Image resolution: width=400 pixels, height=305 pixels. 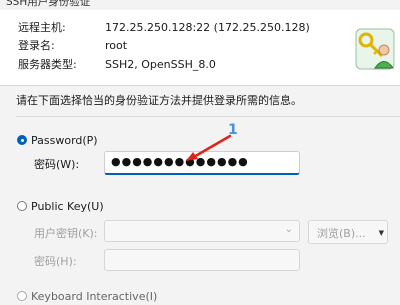 I want to click on user-key-select: ⌄, so click(x=202, y=231).